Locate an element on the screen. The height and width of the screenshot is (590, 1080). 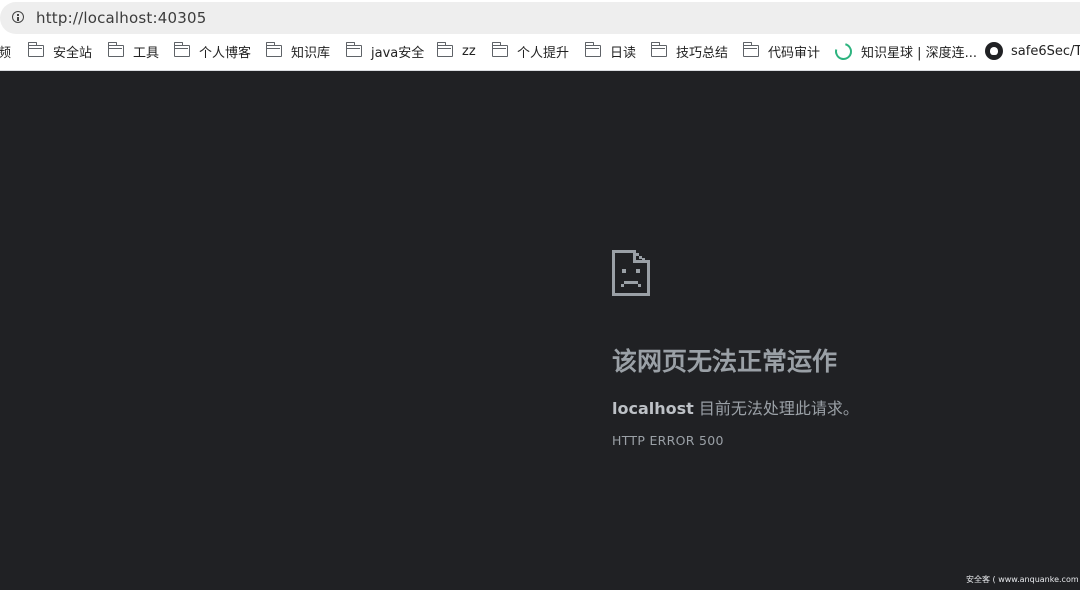
bookmark-folder-daily-reading: 日读 is located at coordinates (610, 51).